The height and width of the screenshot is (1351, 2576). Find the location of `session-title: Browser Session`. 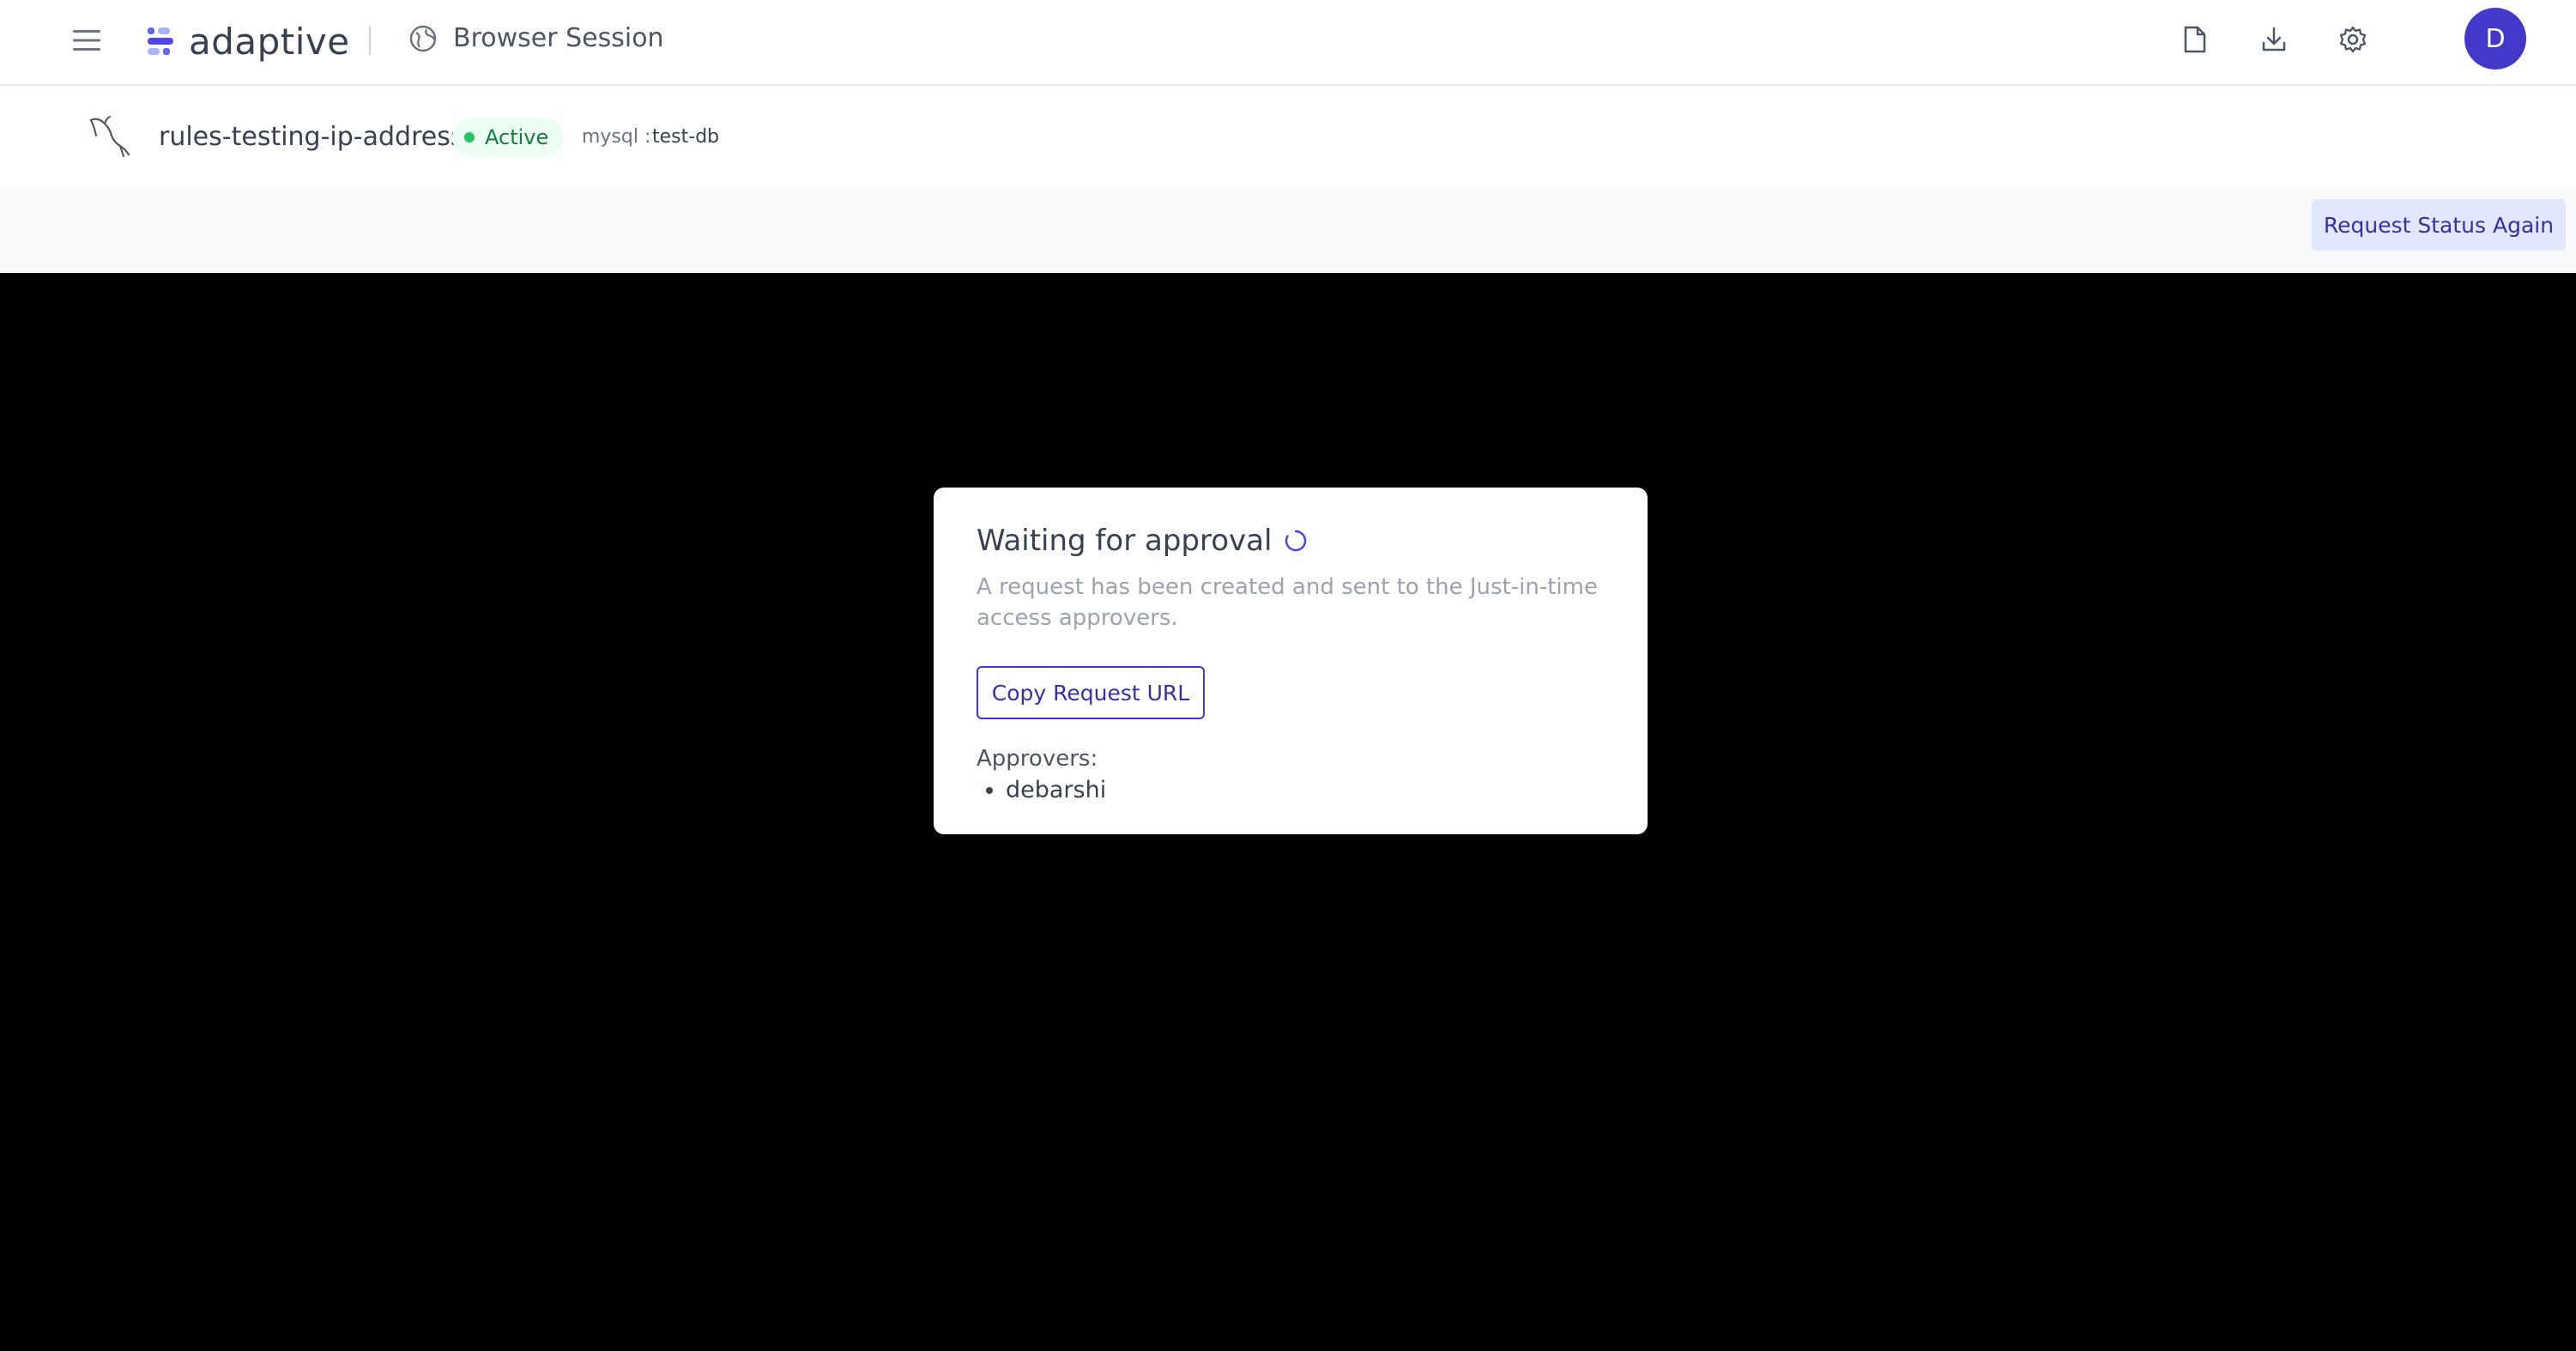

session-title: Browser Session is located at coordinates (558, 38).